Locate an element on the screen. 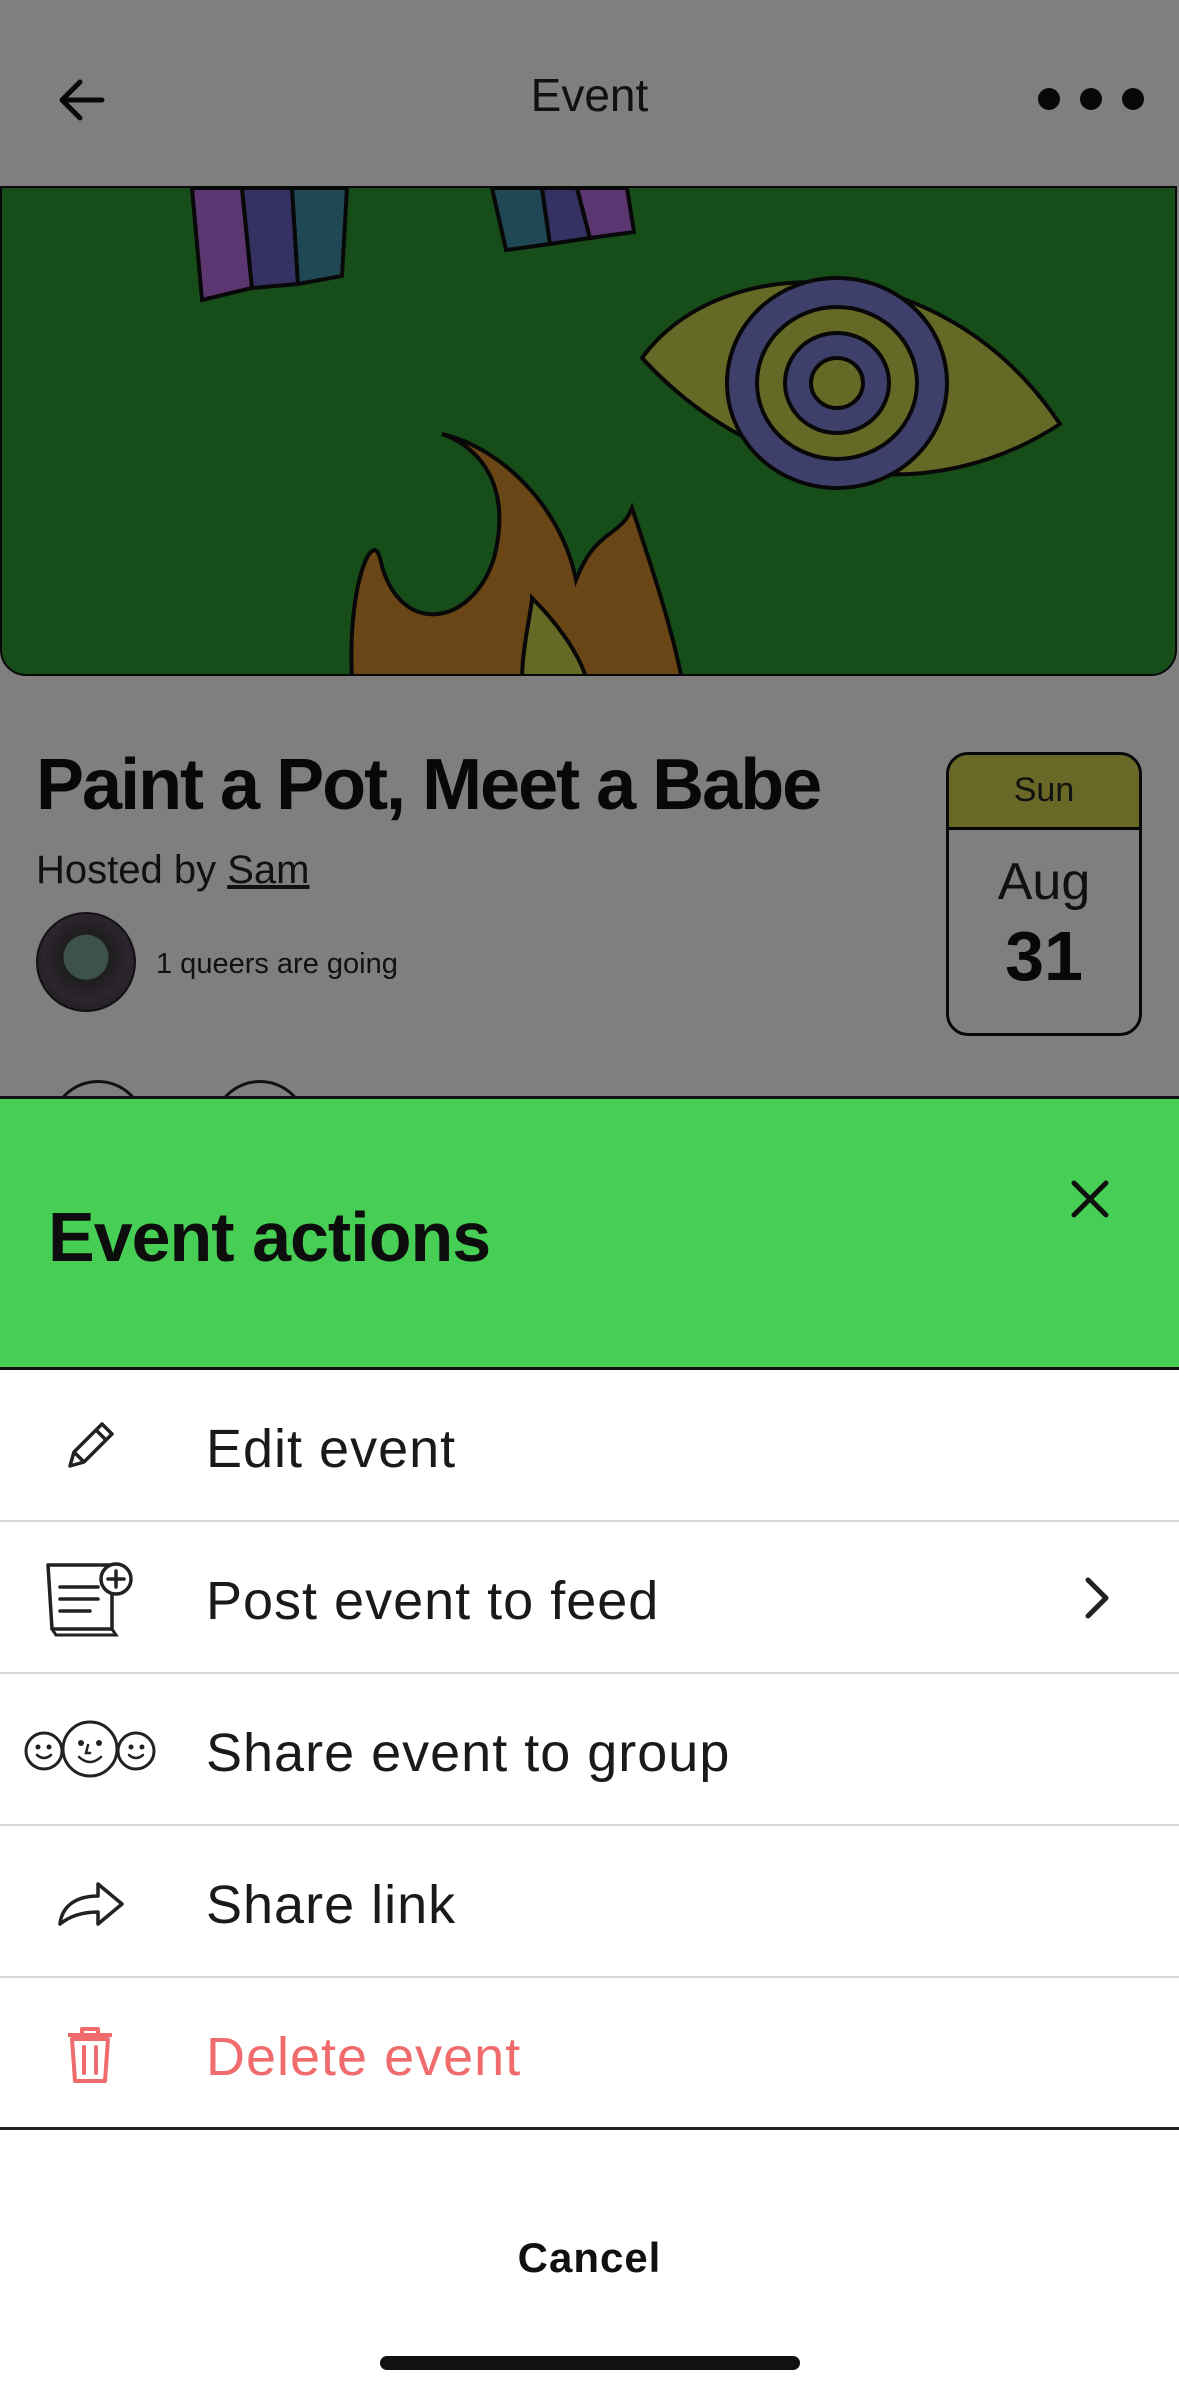 The width and height of the screenshot is (1179, 2396). share-link-label: Share link is located at coordinates (331, 1905).